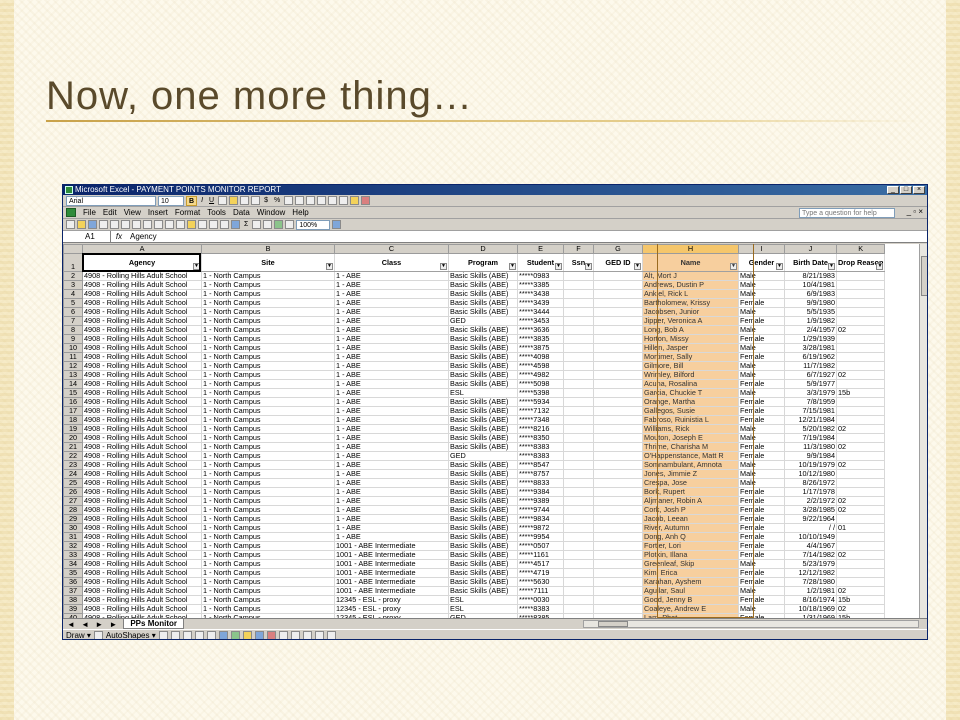 The image size is (960, 720). I want to click on row-number: 21, so click(73, 447).